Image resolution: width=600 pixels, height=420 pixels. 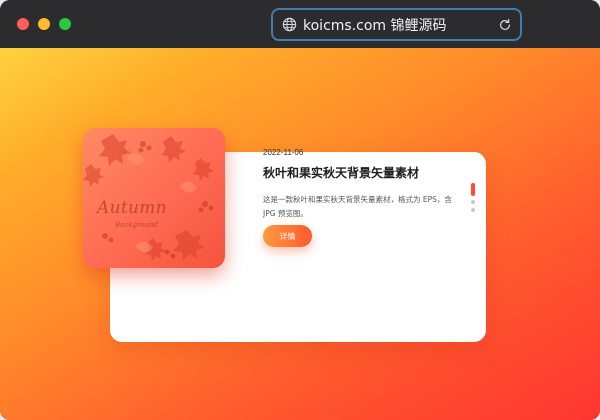 What do you see at coordinates (44, 24) in the screenshot?
I see `minimize-window-button` at bounding box center [44, 24].